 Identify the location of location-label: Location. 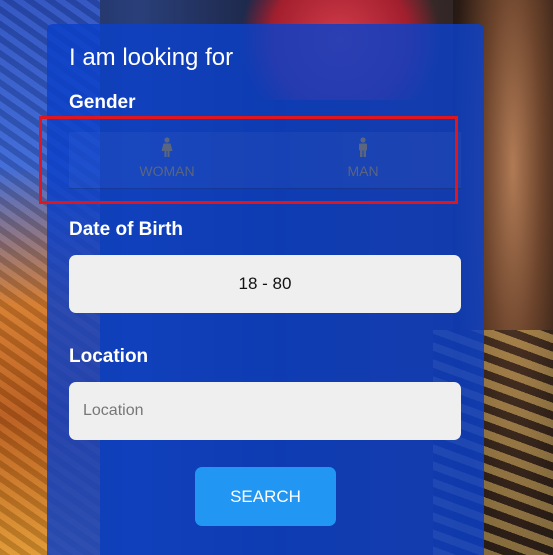
(109, 356).